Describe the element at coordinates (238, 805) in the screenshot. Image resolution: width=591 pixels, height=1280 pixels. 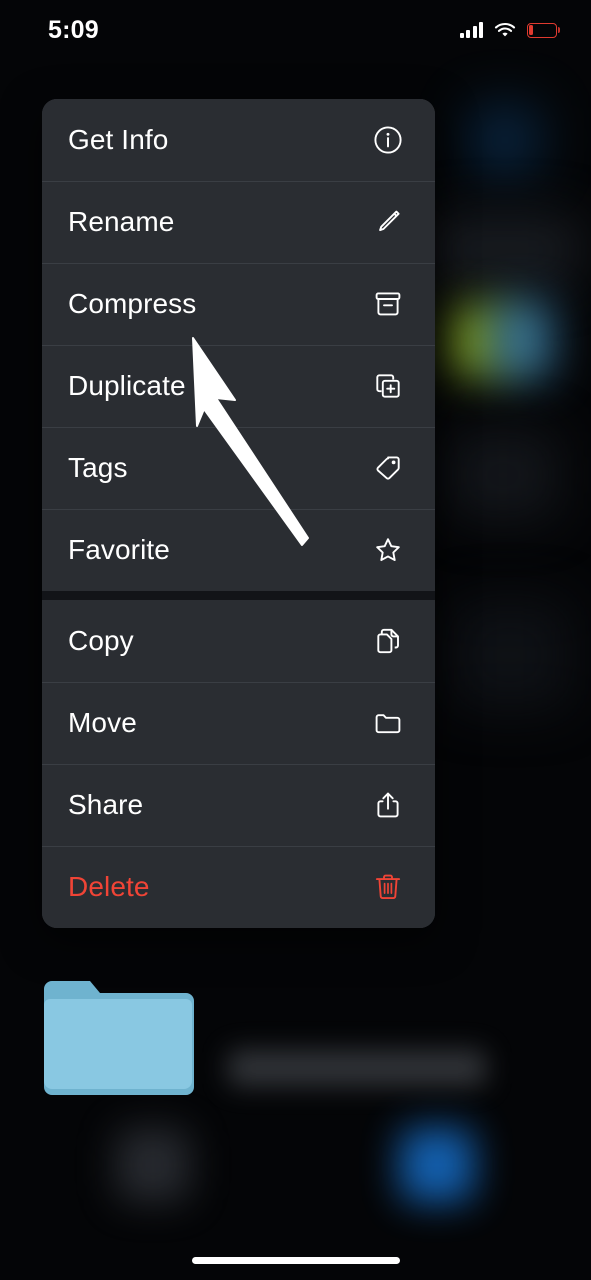
I see `menu-item-share: Share` at that location.